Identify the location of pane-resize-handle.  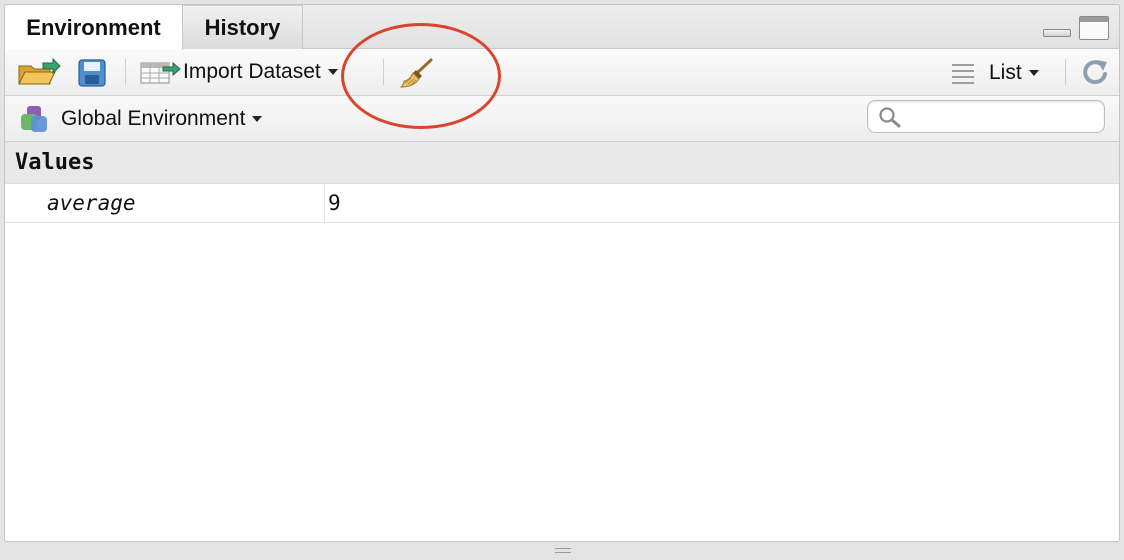
(563, 550).